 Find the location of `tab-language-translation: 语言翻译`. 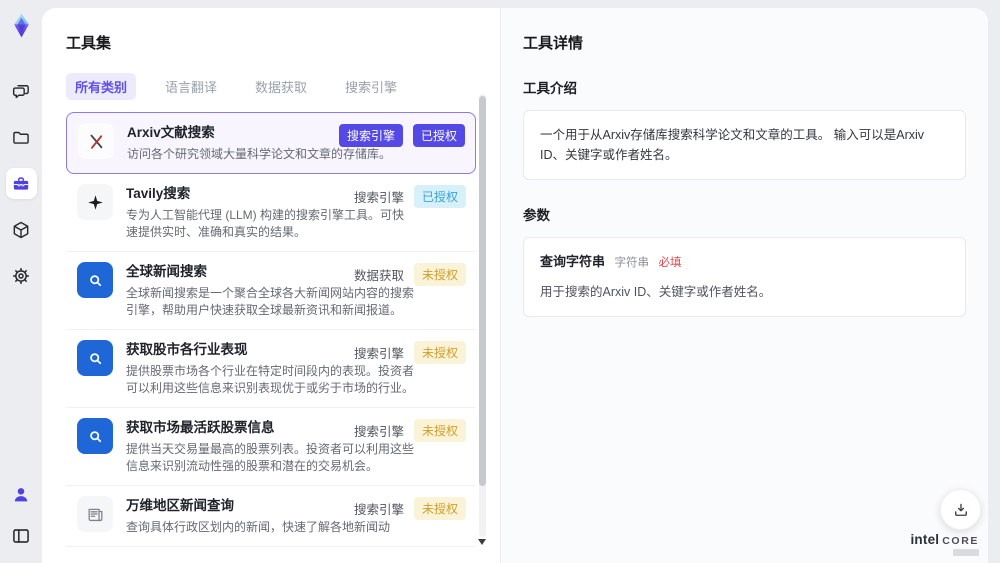

tab-language-translation: 语言翻译 is located at coordinates (191, 86).